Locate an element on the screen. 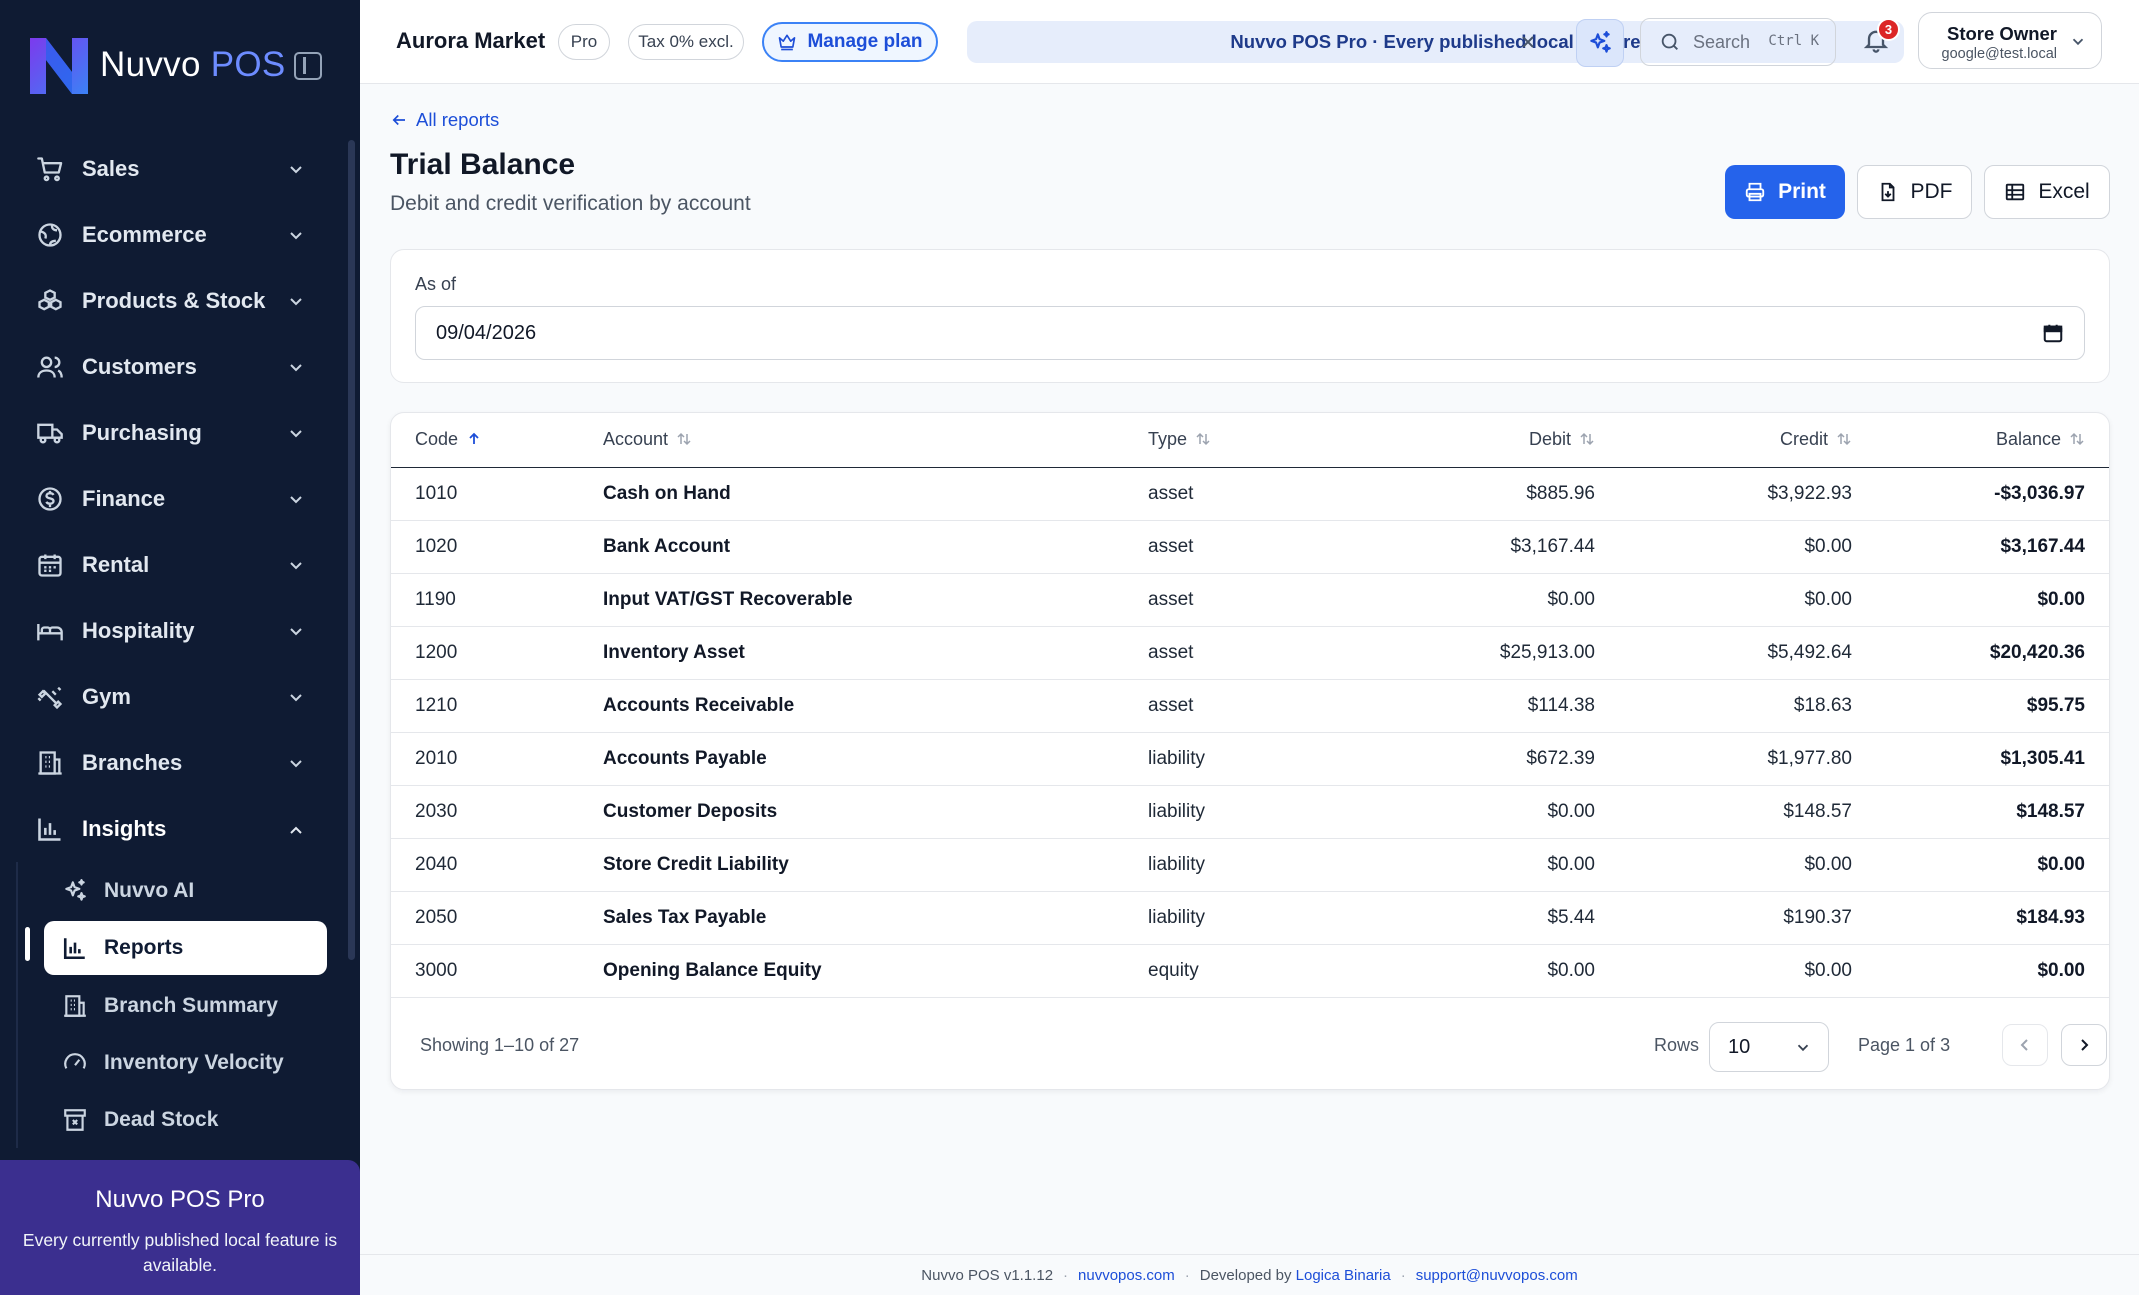 Image resolution: width=2139 pixels, height=1295 pixels. sidebar-item-insights: Insights is located at coordinates (172, 829).